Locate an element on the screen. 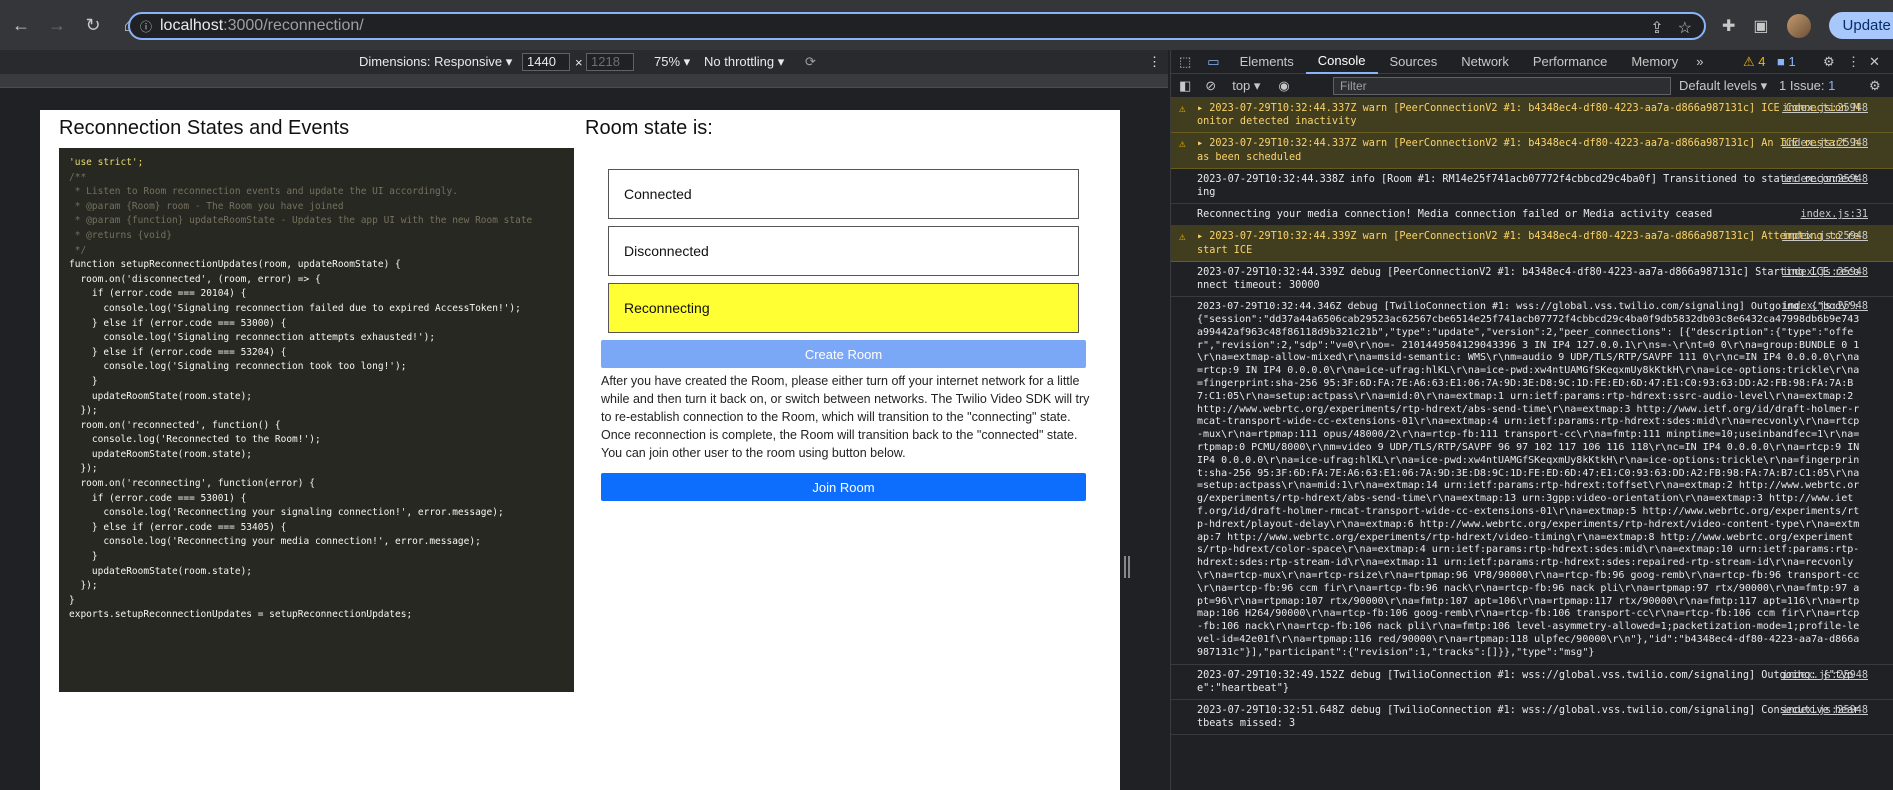 Image resolution: width=1893 pixels, height=790 pixels. profile-avatar is located at coordinates (1798, 25).